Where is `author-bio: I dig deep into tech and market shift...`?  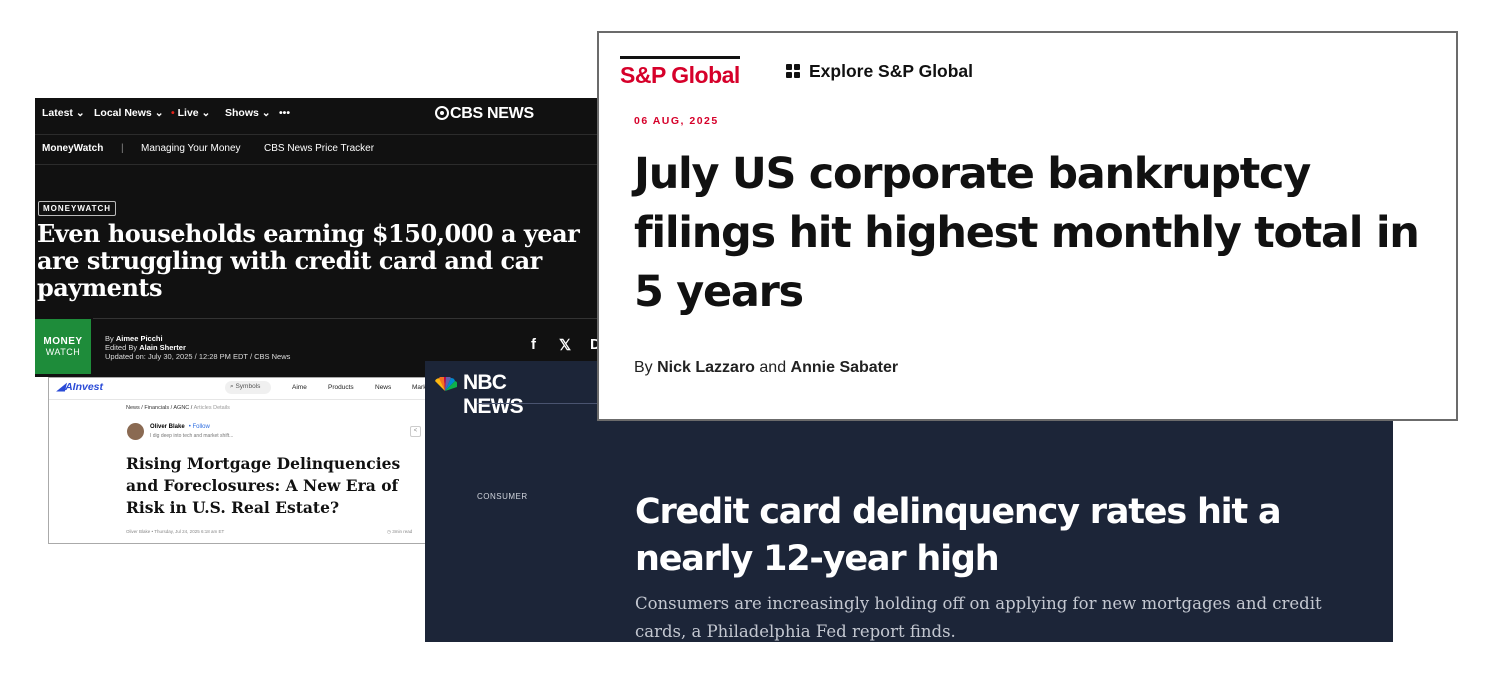
author-bio: I dig deep into tech and market shift... is located at coordinates (192, 436).